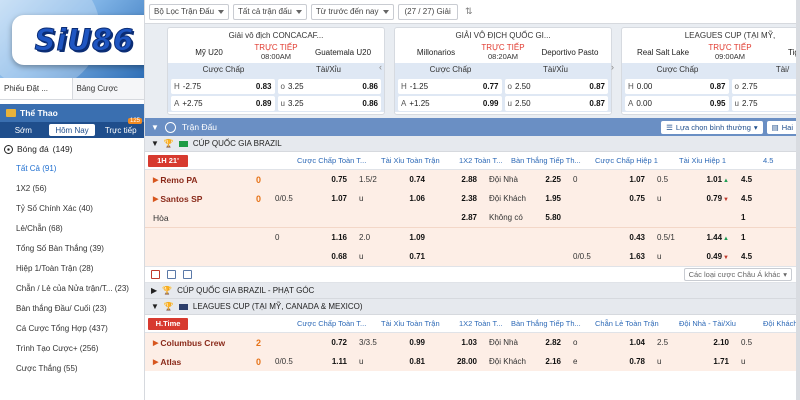 Image resolution: width=800 pixels, height=400 pixels. I want to click on expand-arrow-icon: ▶, so click(154, 290).